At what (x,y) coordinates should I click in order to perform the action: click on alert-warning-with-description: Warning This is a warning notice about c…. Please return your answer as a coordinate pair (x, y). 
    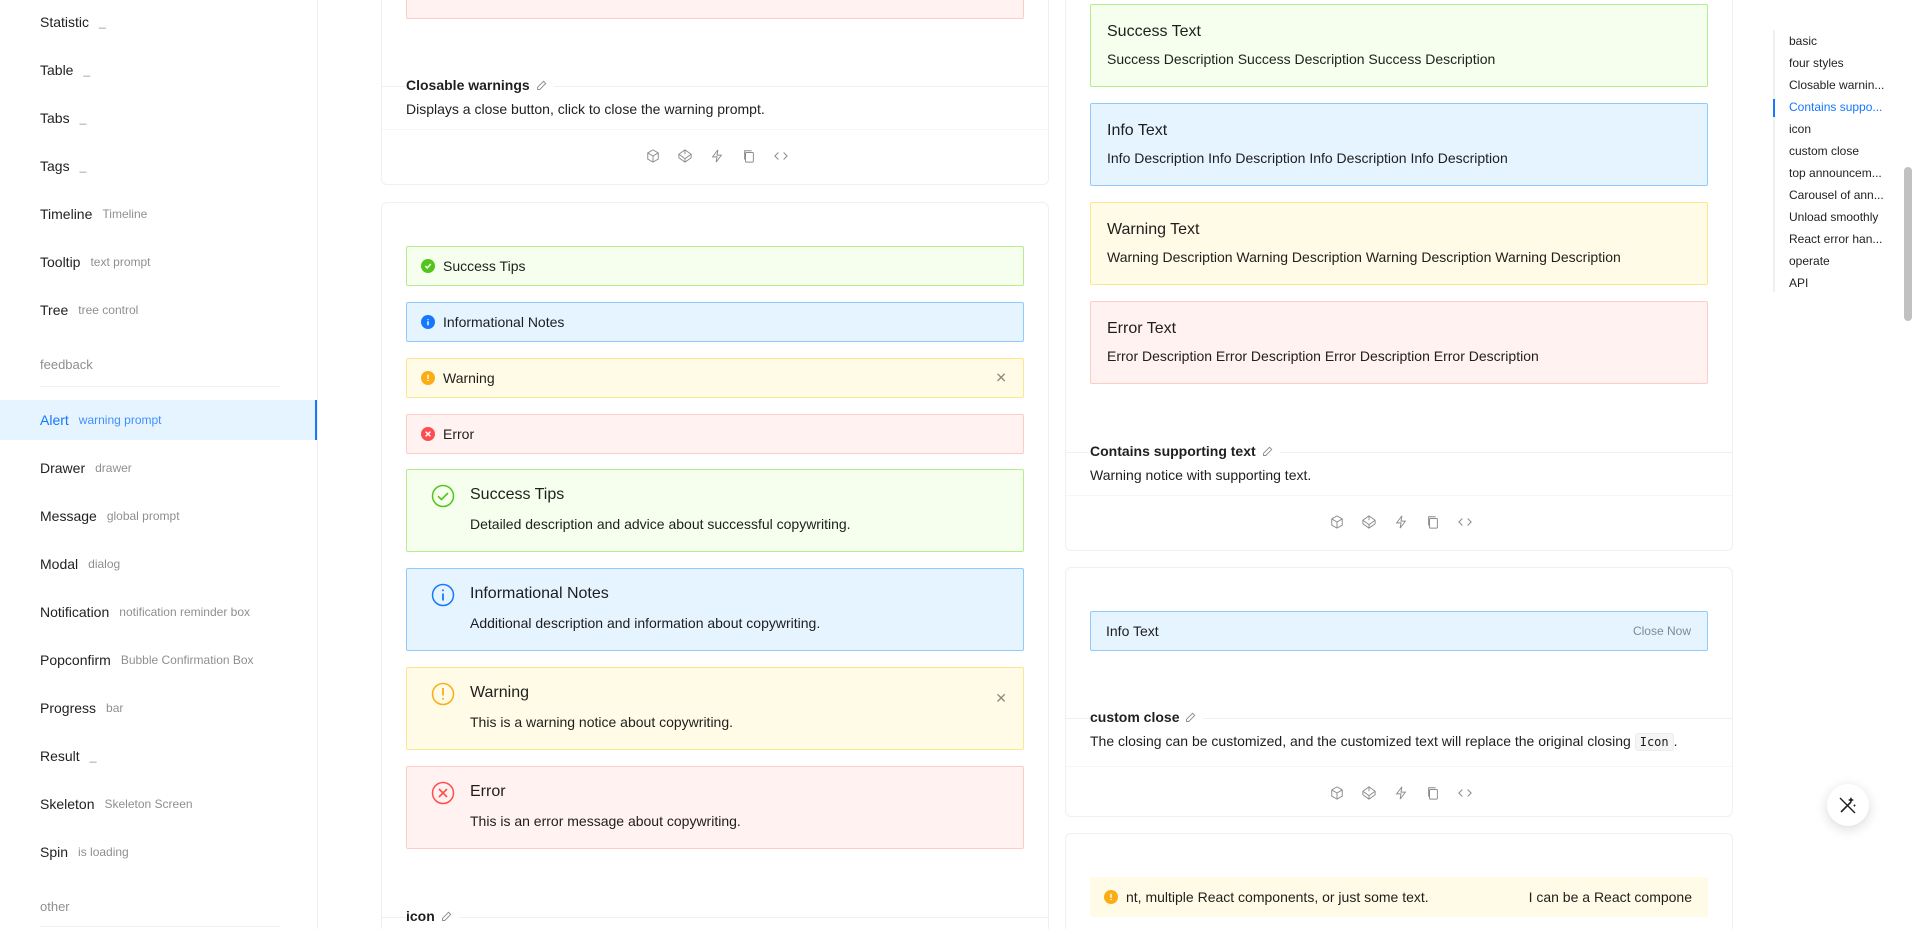
    Looking at the image, I should click on (715, 708).